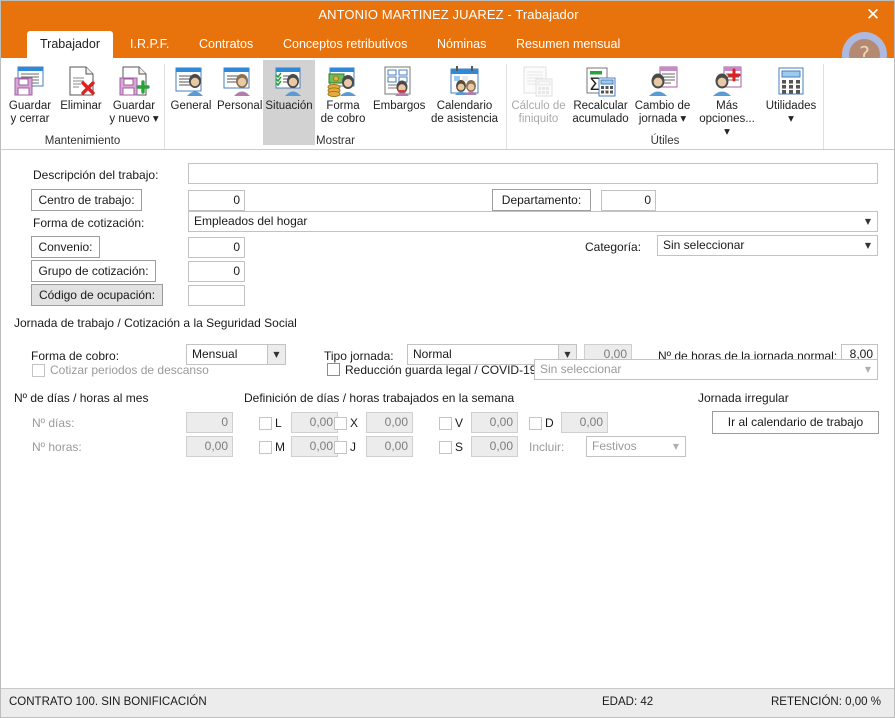 Image resolution: width=895 pixels, height=718 pixels. Describe the element at coordinates (873, 15) in the screenshot. I see `close-icon: ✕` at that location.